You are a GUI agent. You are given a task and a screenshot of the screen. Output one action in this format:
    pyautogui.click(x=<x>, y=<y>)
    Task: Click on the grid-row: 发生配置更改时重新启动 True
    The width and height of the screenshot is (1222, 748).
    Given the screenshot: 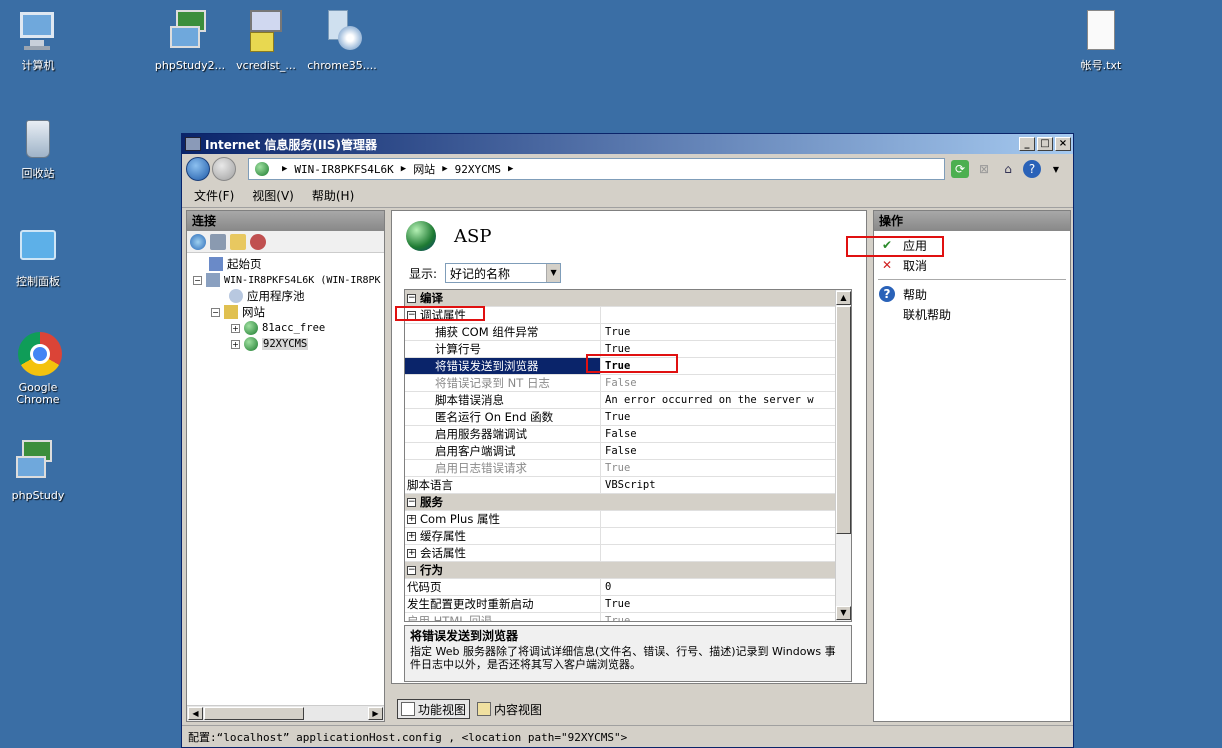 What is the action you would take?
    pyautogui.click(x=628, y=604)
    